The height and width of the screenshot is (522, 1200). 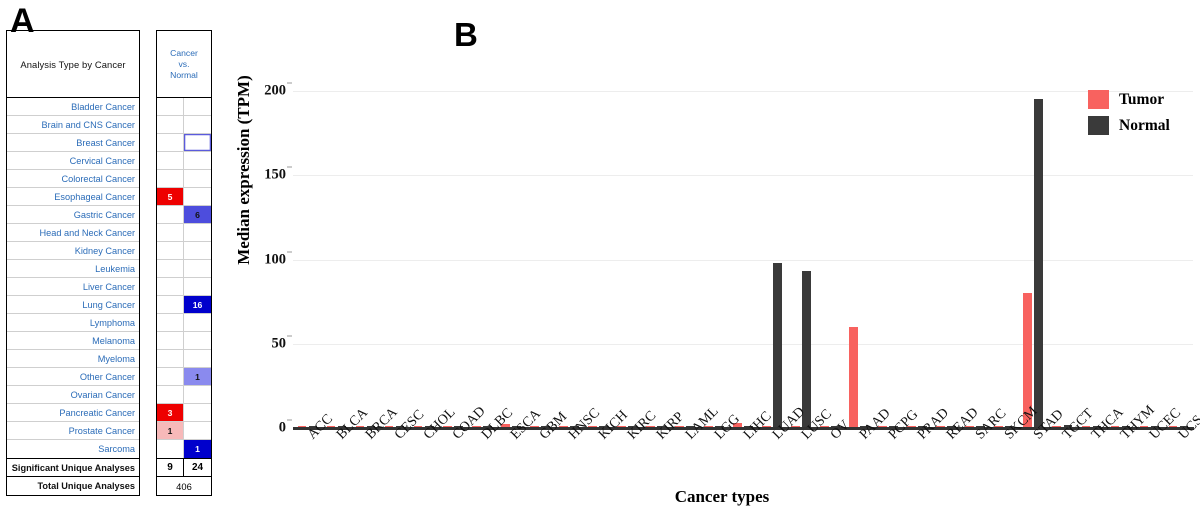 What do you see at coordinates (170, 196) in the screenshot?
I see `overexpression-cell: 5` at bounding box center [170, 196].